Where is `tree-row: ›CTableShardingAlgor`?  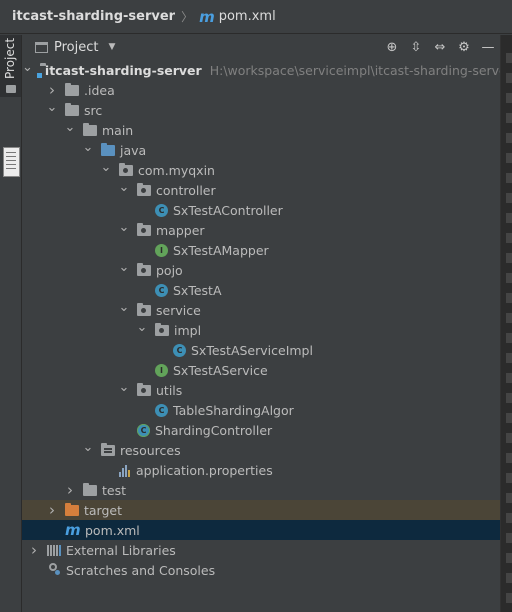
tree-row: ›CTableShardingAlgor is located at coordinates (261, 410).